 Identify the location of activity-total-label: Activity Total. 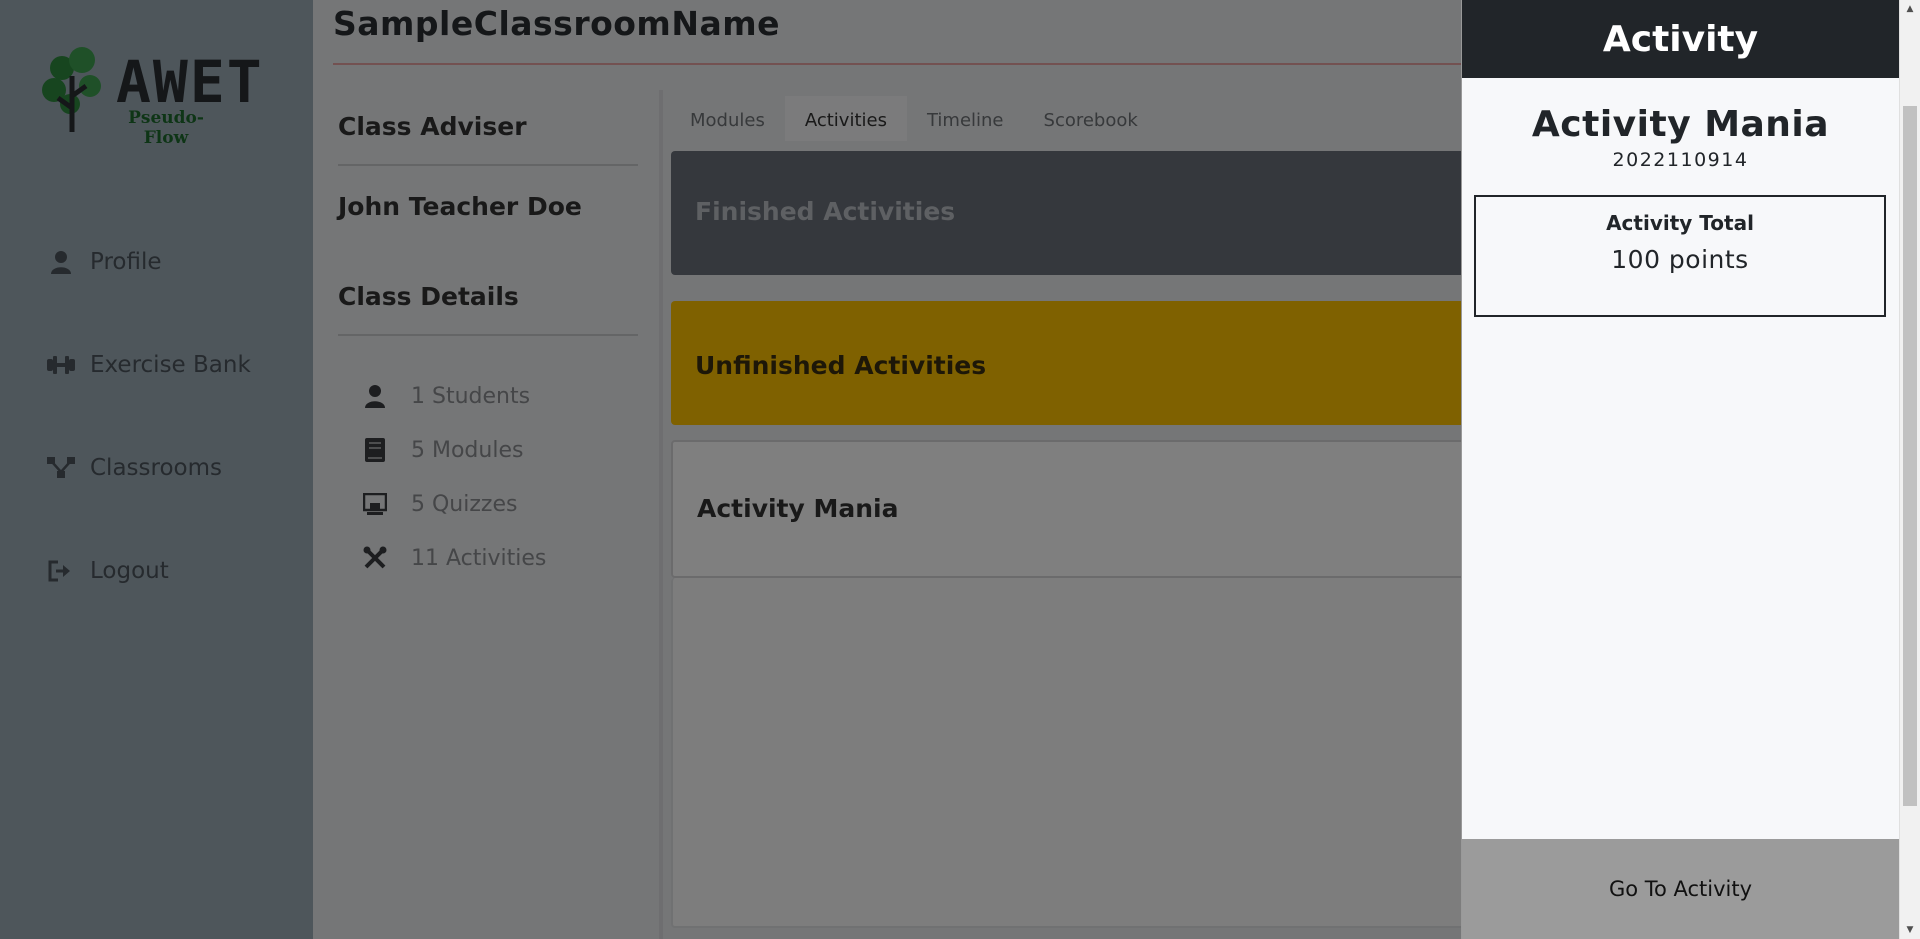
(1680, 223).